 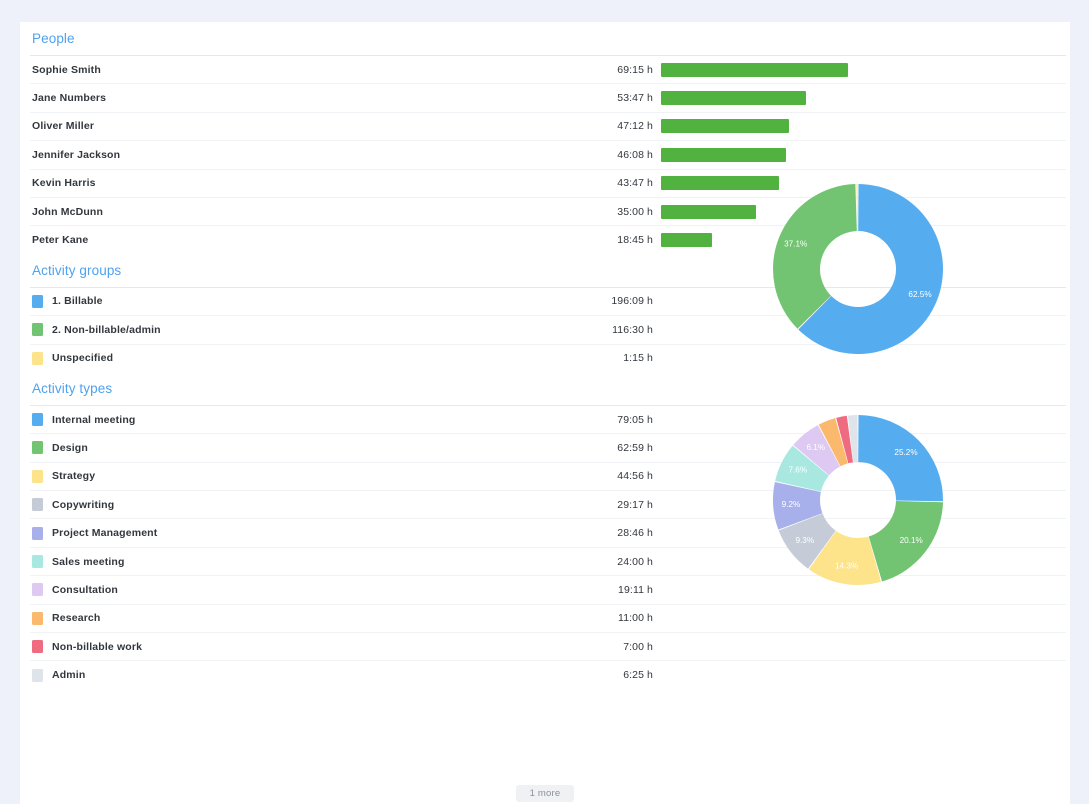 What do you see at coordinates (638, 358) in the screenshot?
I see `item-hours: 1:15 h` at bounding box center [638, 358].